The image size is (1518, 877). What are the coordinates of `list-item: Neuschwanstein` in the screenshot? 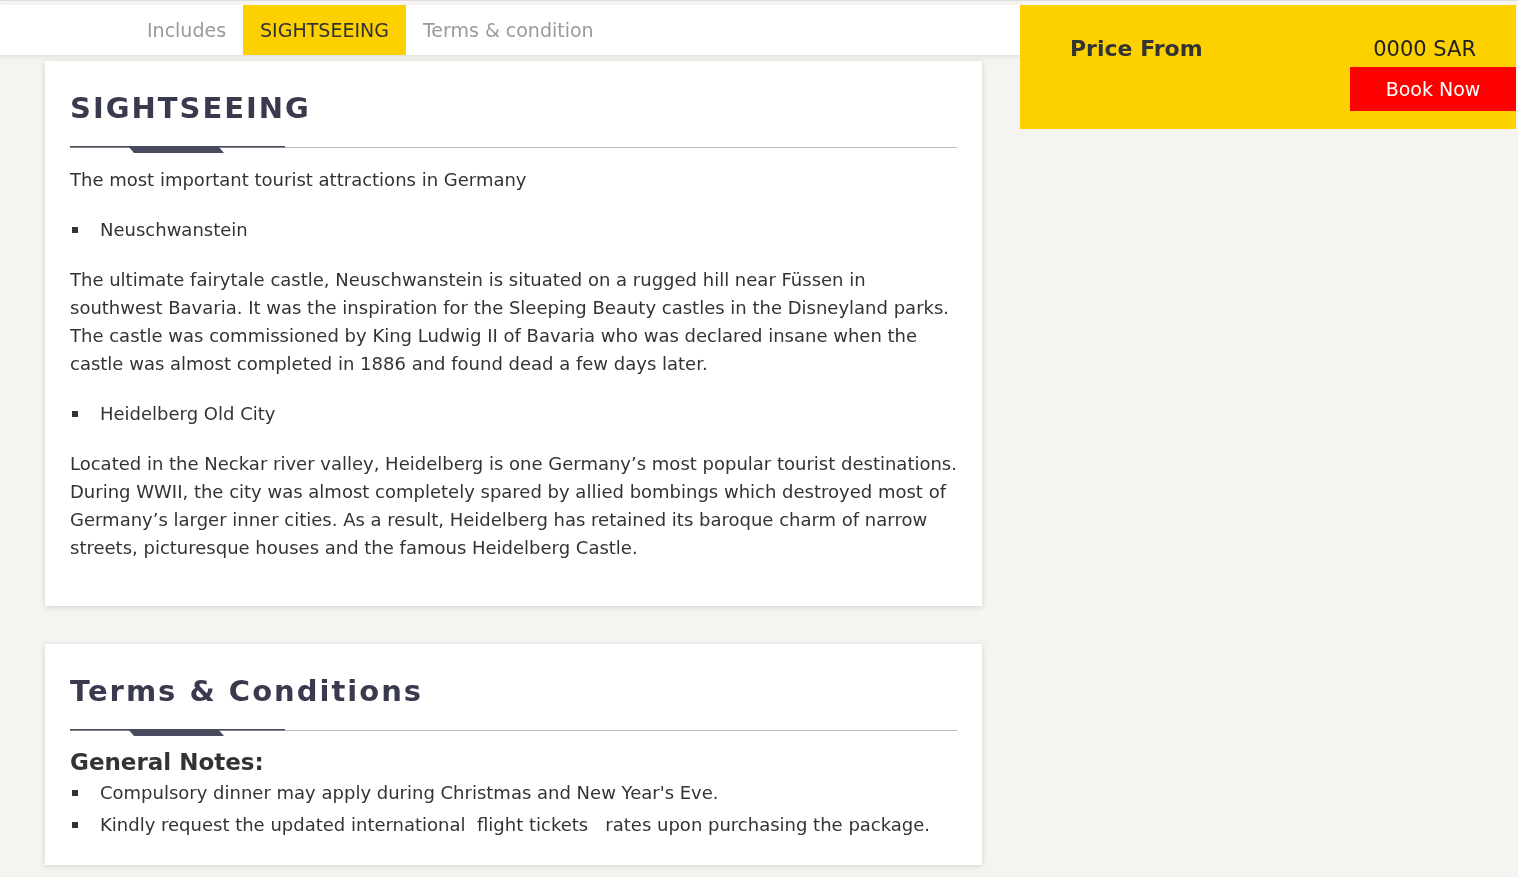 It's located at (174, 230).